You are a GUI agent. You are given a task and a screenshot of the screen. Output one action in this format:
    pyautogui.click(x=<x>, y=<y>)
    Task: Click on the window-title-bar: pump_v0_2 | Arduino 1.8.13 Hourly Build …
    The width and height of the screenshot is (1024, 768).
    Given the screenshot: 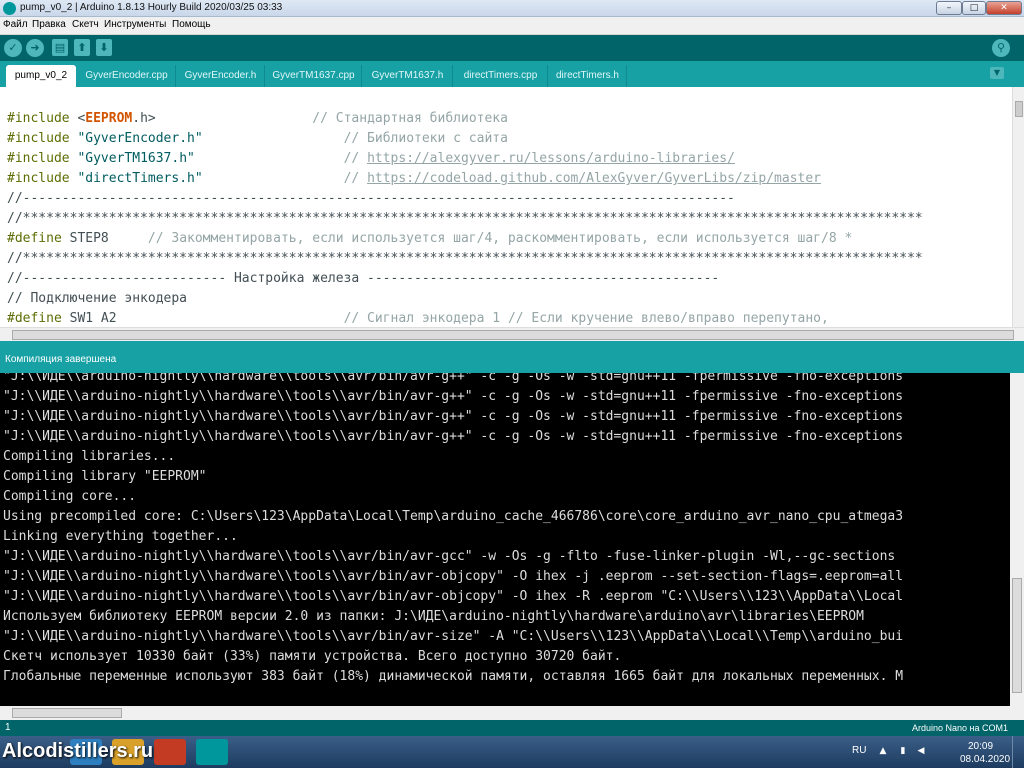 What is the action you would take?
    pyautogui.click(x=512, y=8)
    